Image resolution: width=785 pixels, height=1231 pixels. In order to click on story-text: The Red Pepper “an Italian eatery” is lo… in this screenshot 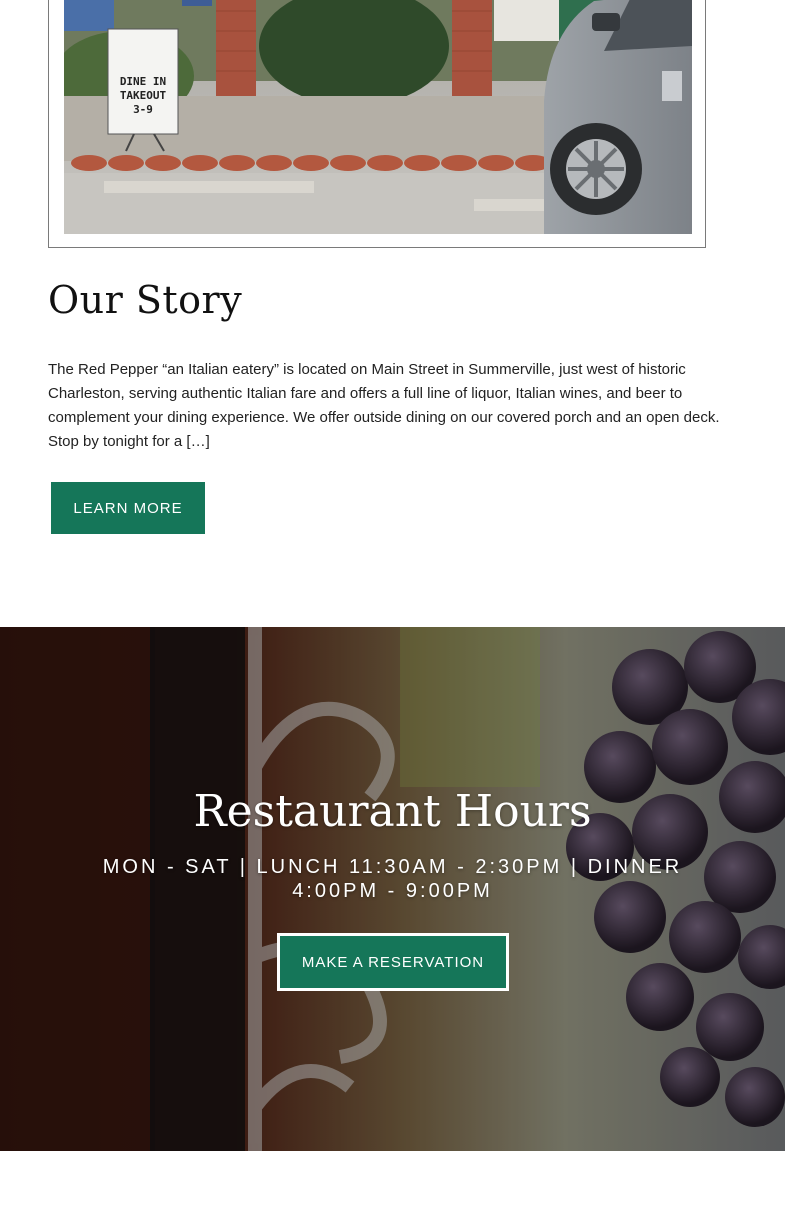, I will do `click(384, 405)`.